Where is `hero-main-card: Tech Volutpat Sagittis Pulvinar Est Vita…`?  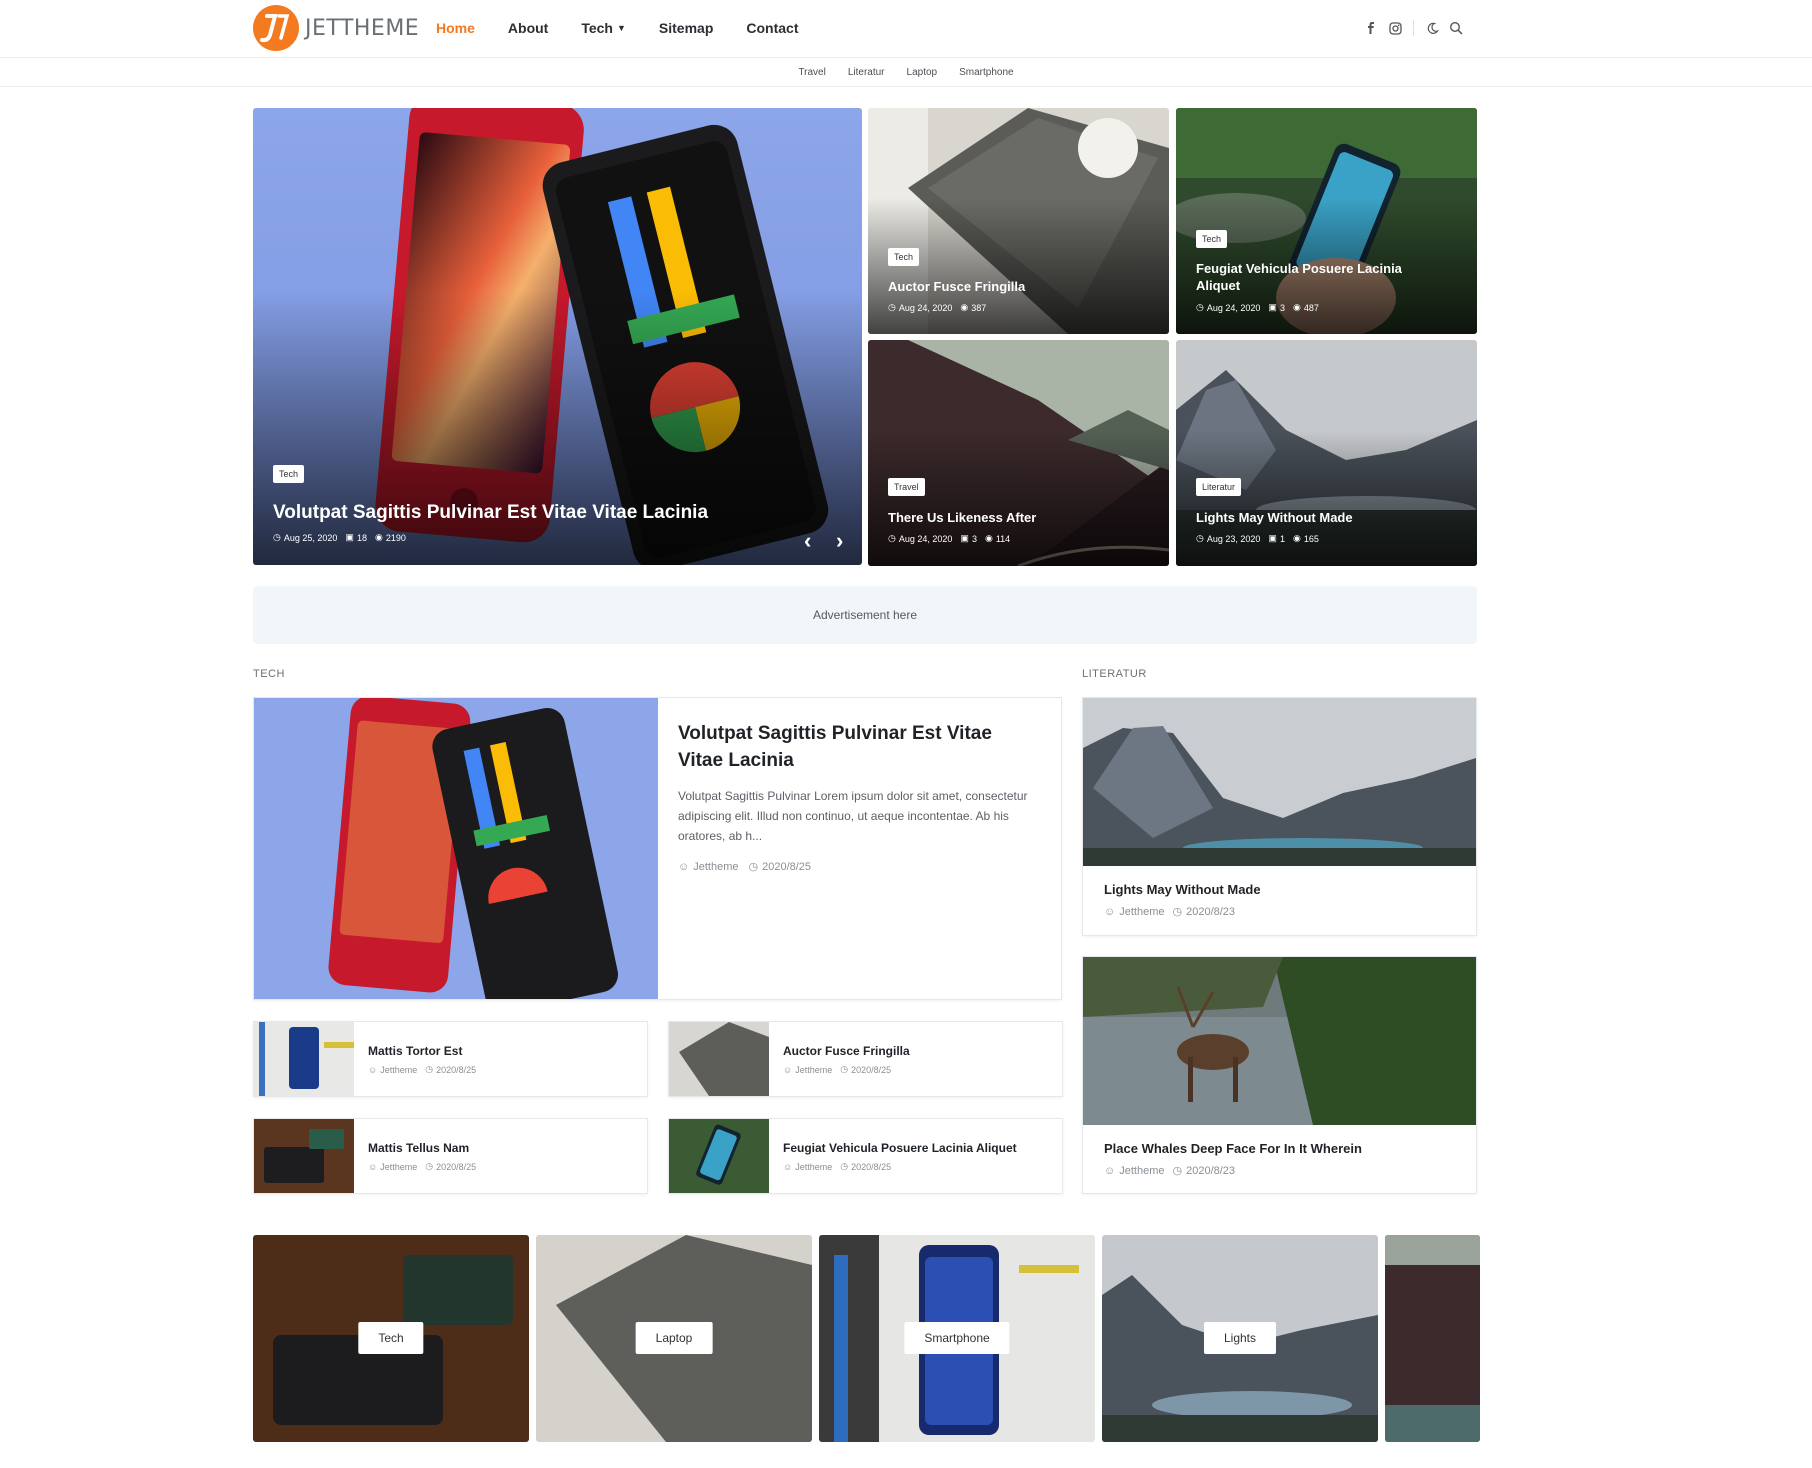
hero-main-card: Tech Volutpat Sagittis Pulvinar Est Vita… is located at coordinates (557, 336).